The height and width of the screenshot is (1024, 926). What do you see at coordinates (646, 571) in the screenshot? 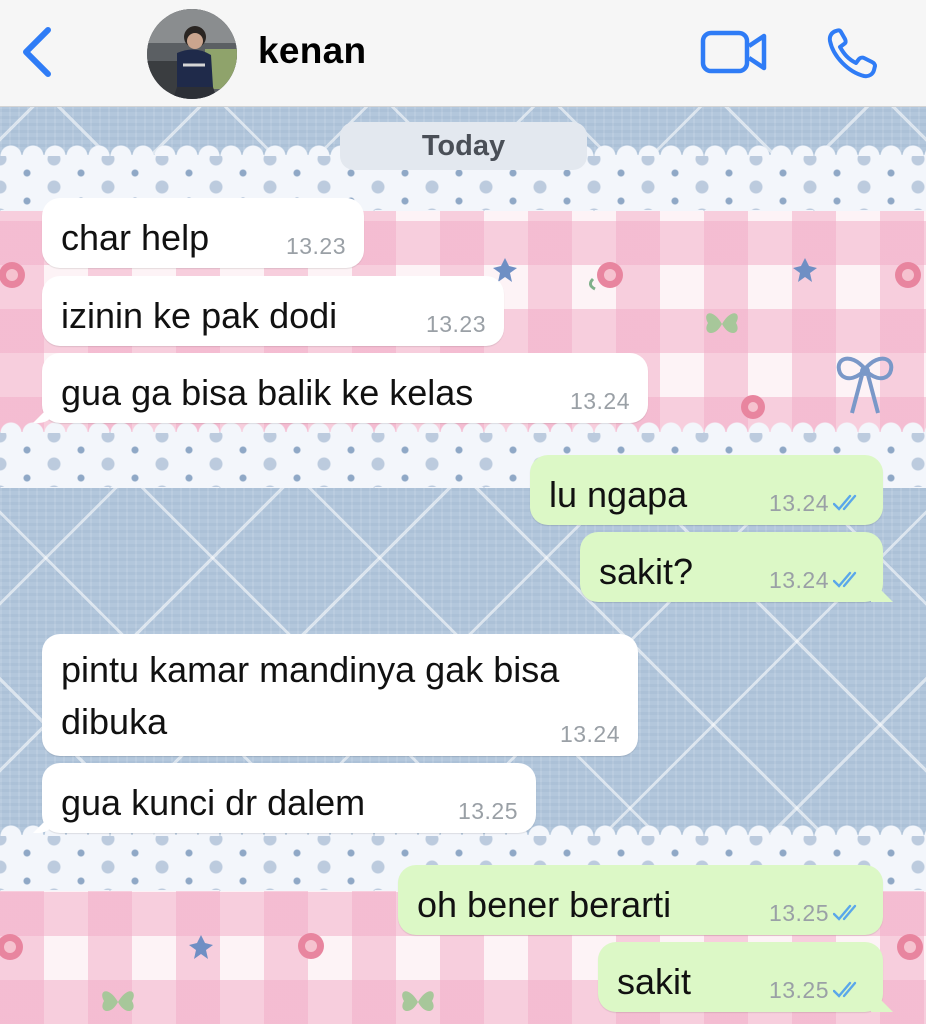
I see `message-text: sakit?` at bounding box center [646, 571].